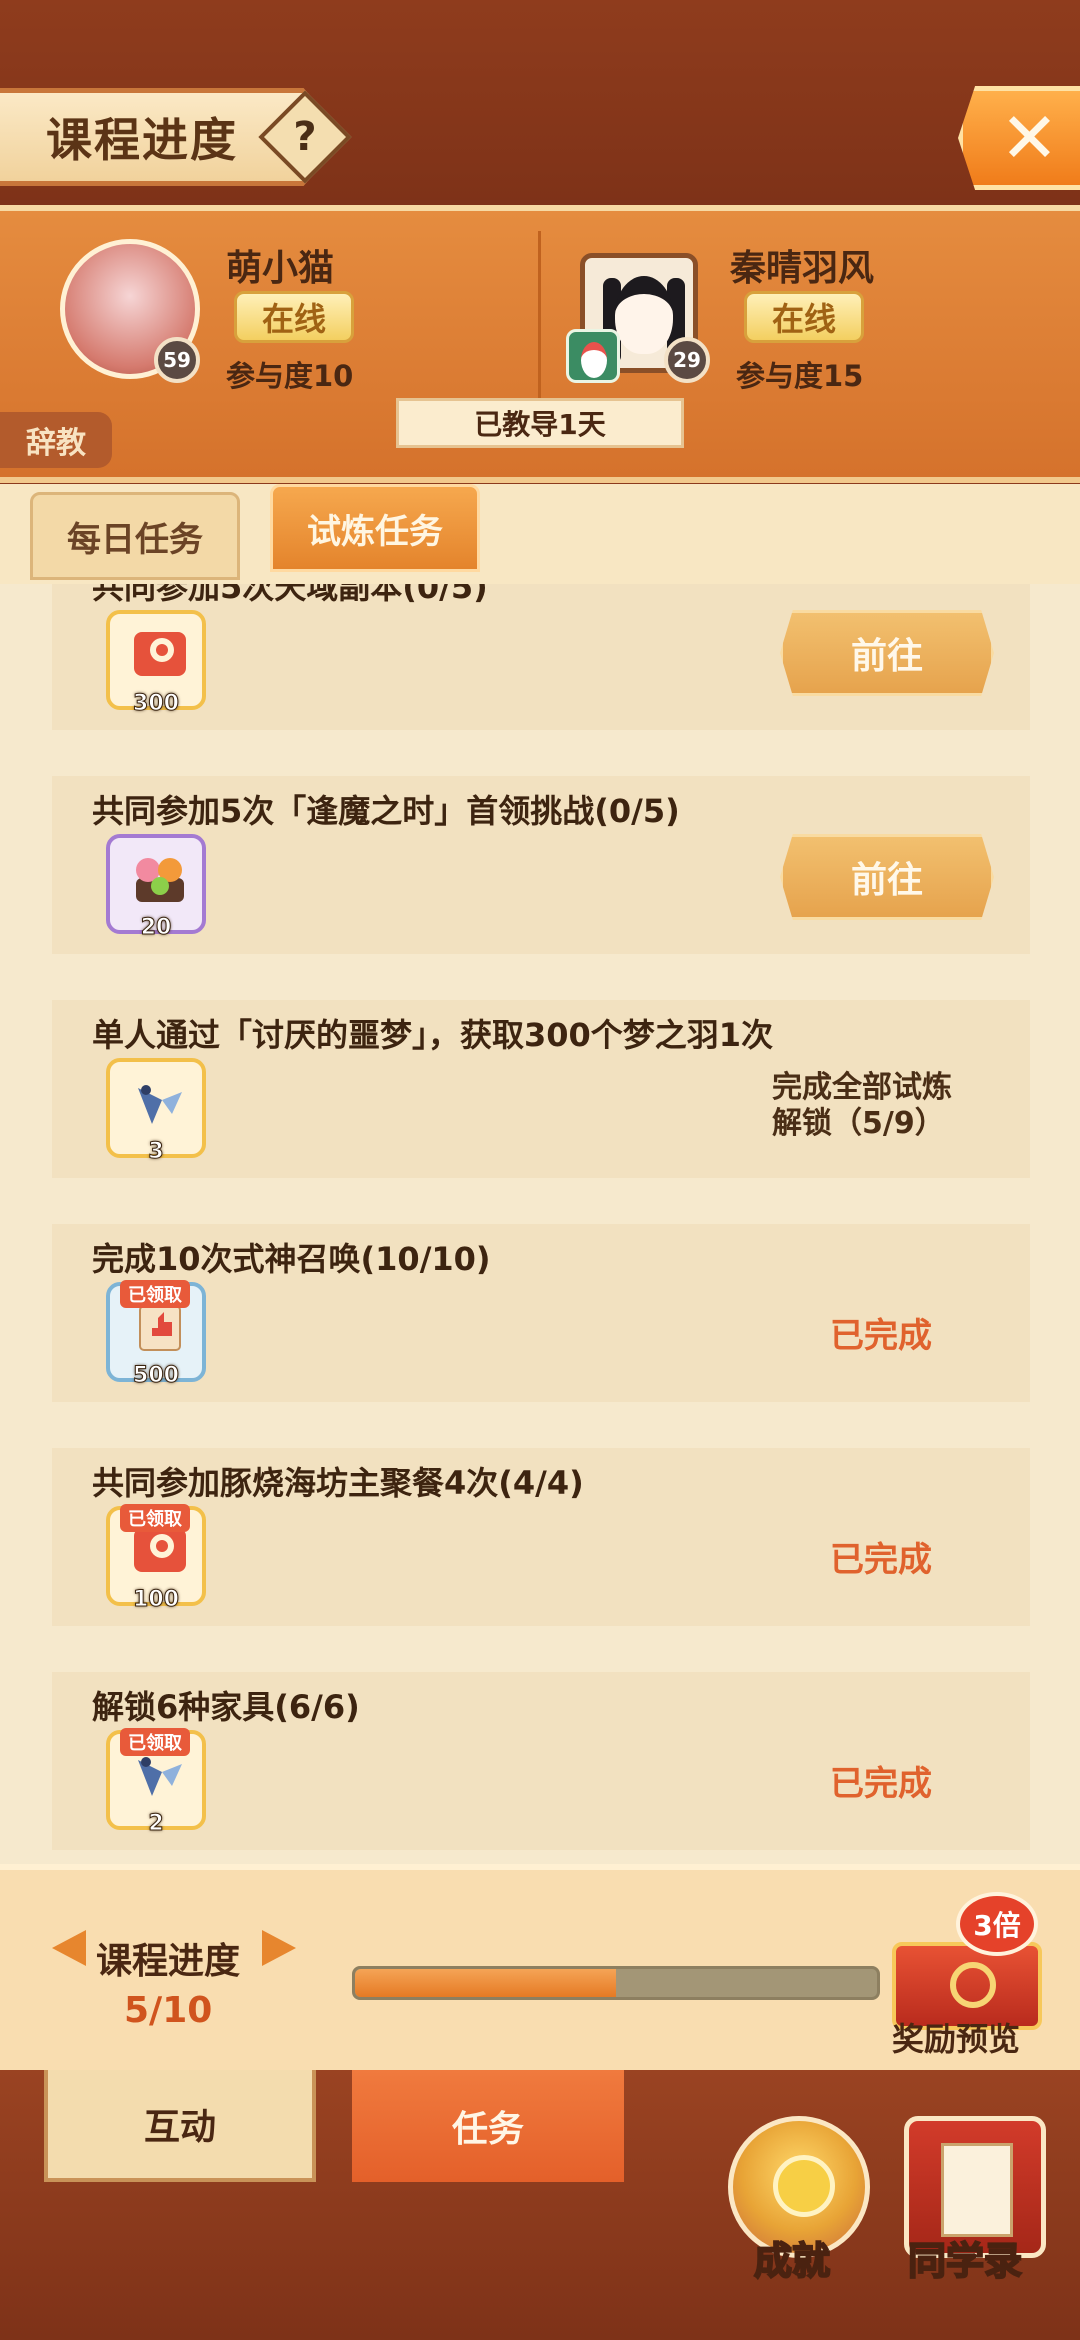 This screenshot has height=2340, width=1080. Describe the element at coordinates (156, 928) in the screenshot. I see `reward-quantity: 20` at that location.